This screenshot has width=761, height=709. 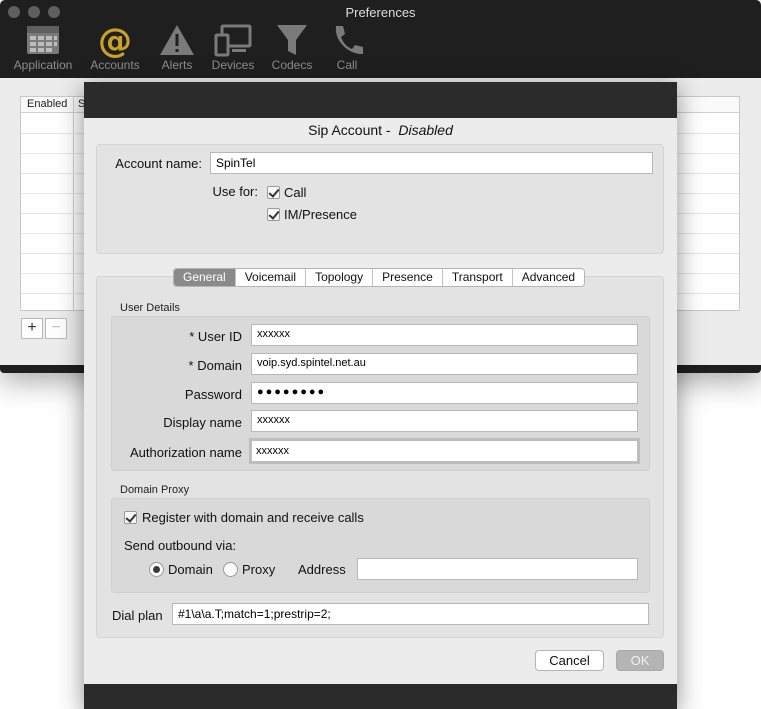 What do you see at coordinates (548, 277) in the screenshot?
I see `tab-advanced: Advanced` at bounding box center [548, 277].